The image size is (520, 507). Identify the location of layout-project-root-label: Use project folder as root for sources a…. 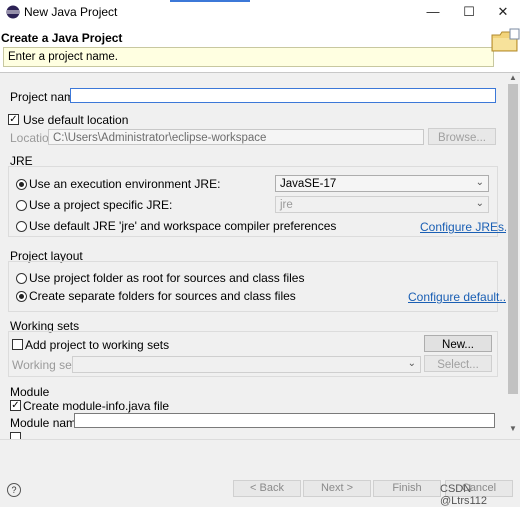
(167, 278).